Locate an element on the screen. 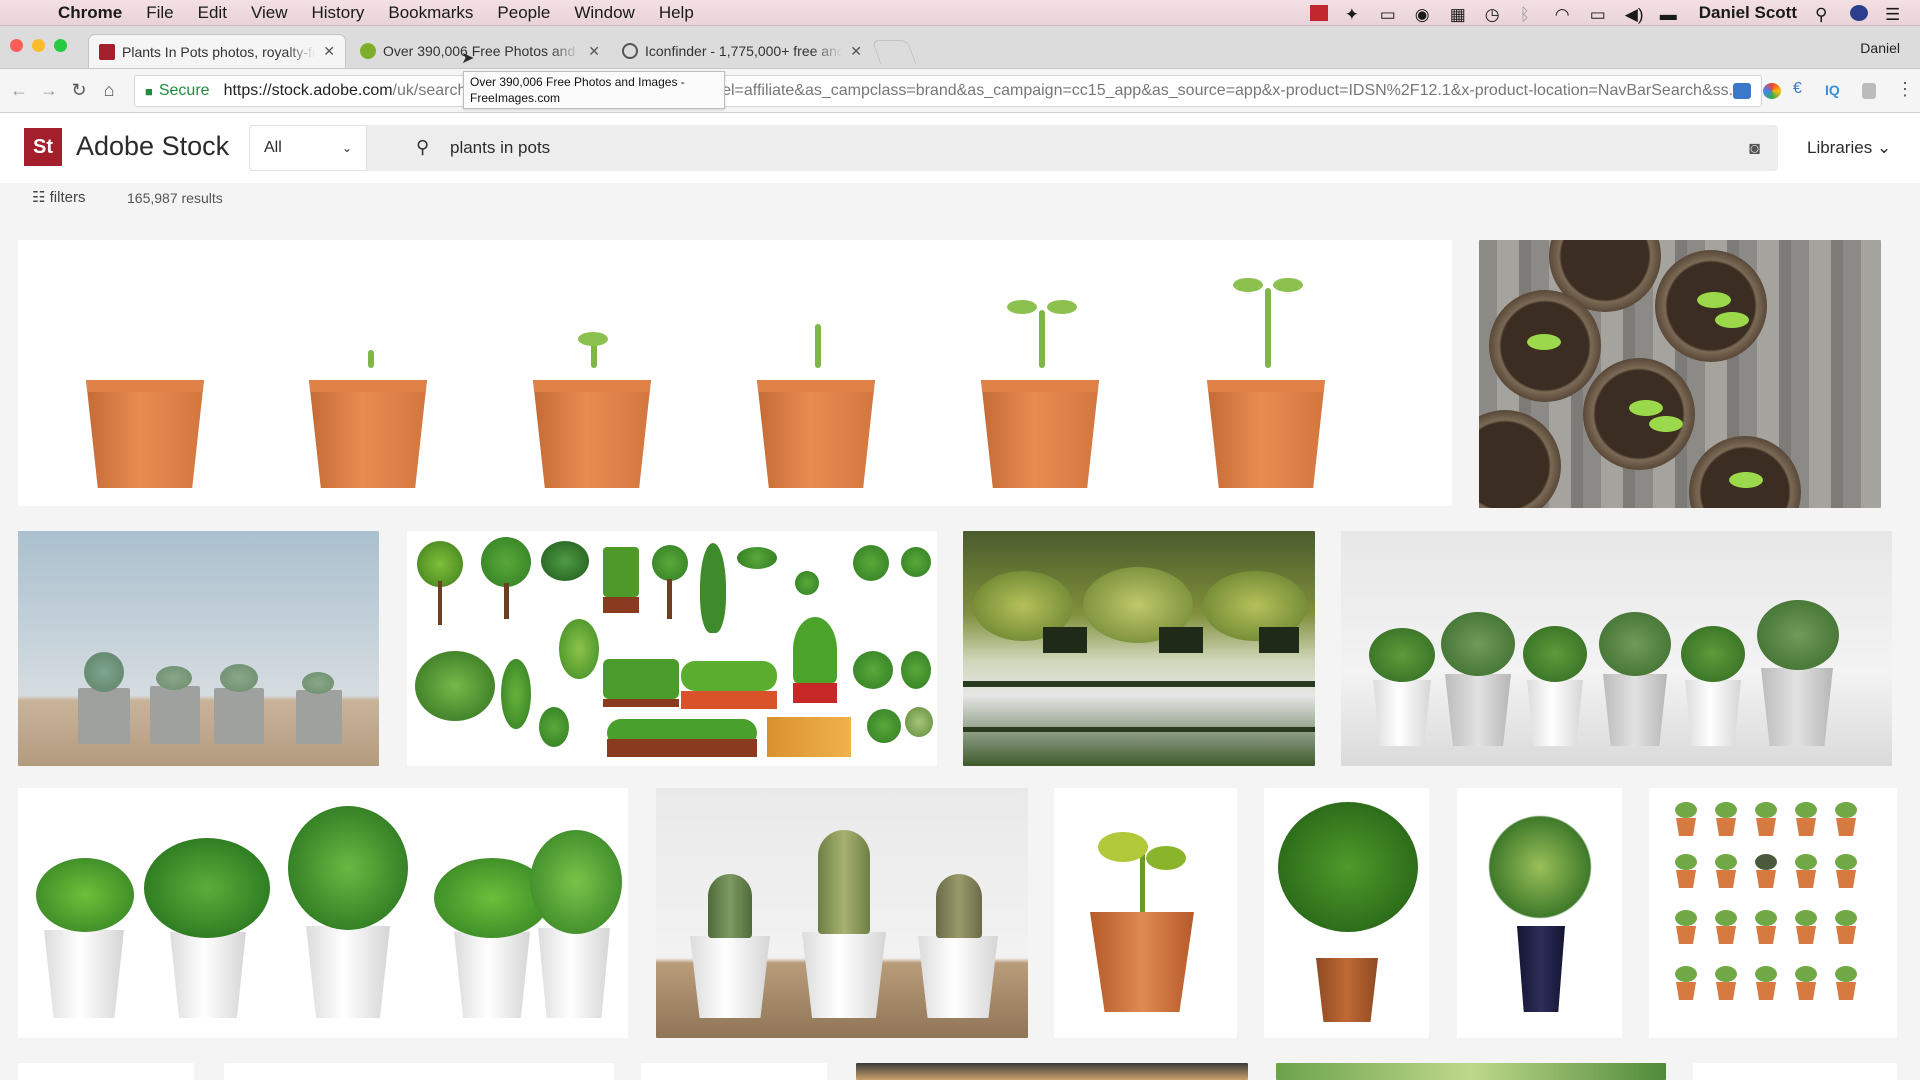 Image resolution: width=1920 pixels, height=1080 pixels. creative-cloud-icon: ◉ is located at coordinates (1424, 14).